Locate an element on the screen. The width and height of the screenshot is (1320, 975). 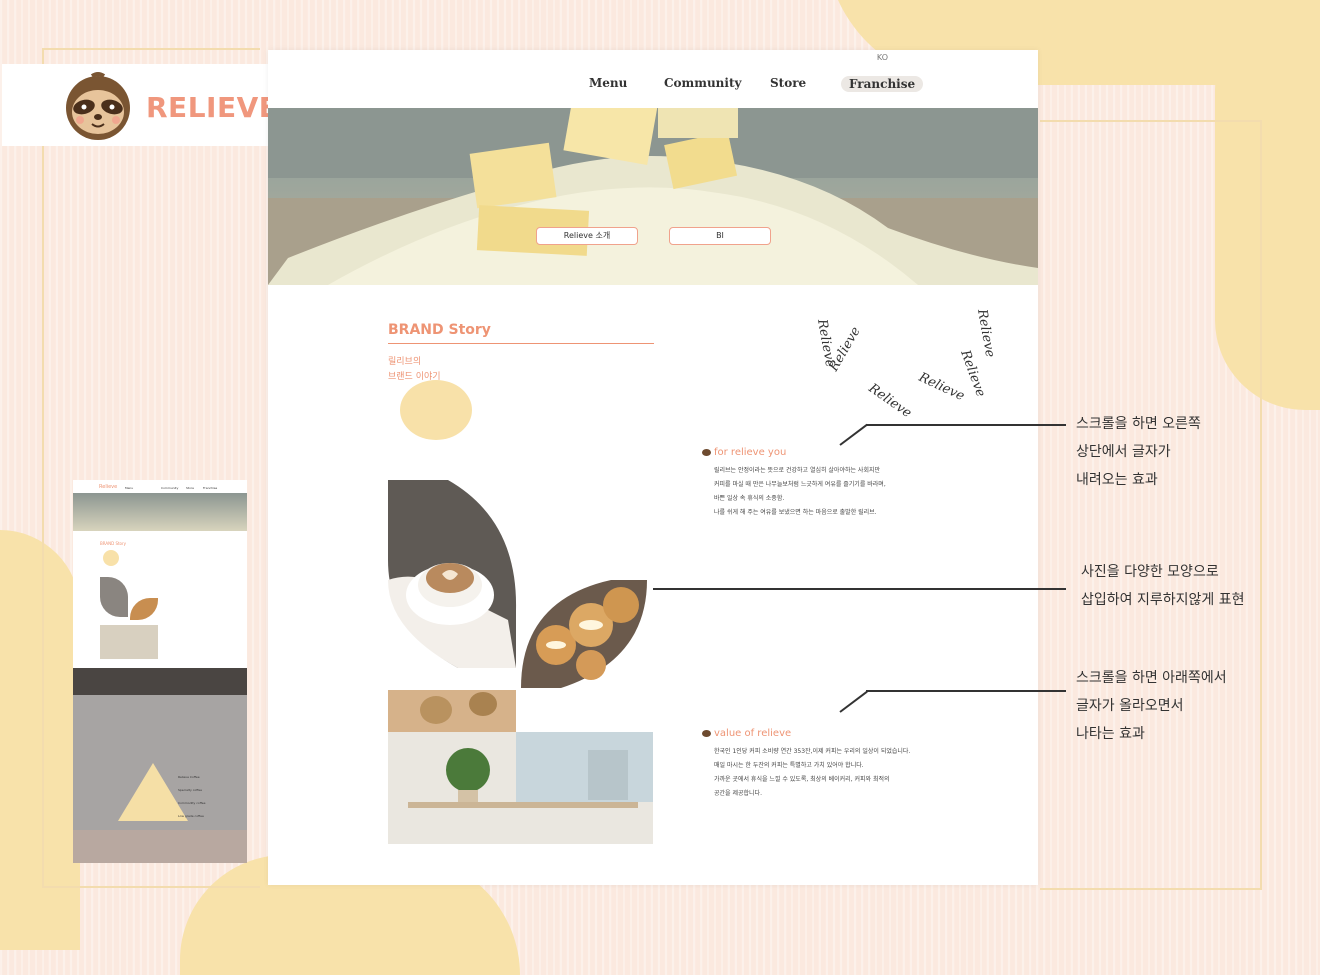
text-line: 가까운 곳에서 휴식을 느낄 수 있도록, 최상의 베이커리, 커피와 최적의 is located at coordinates (802, 779).